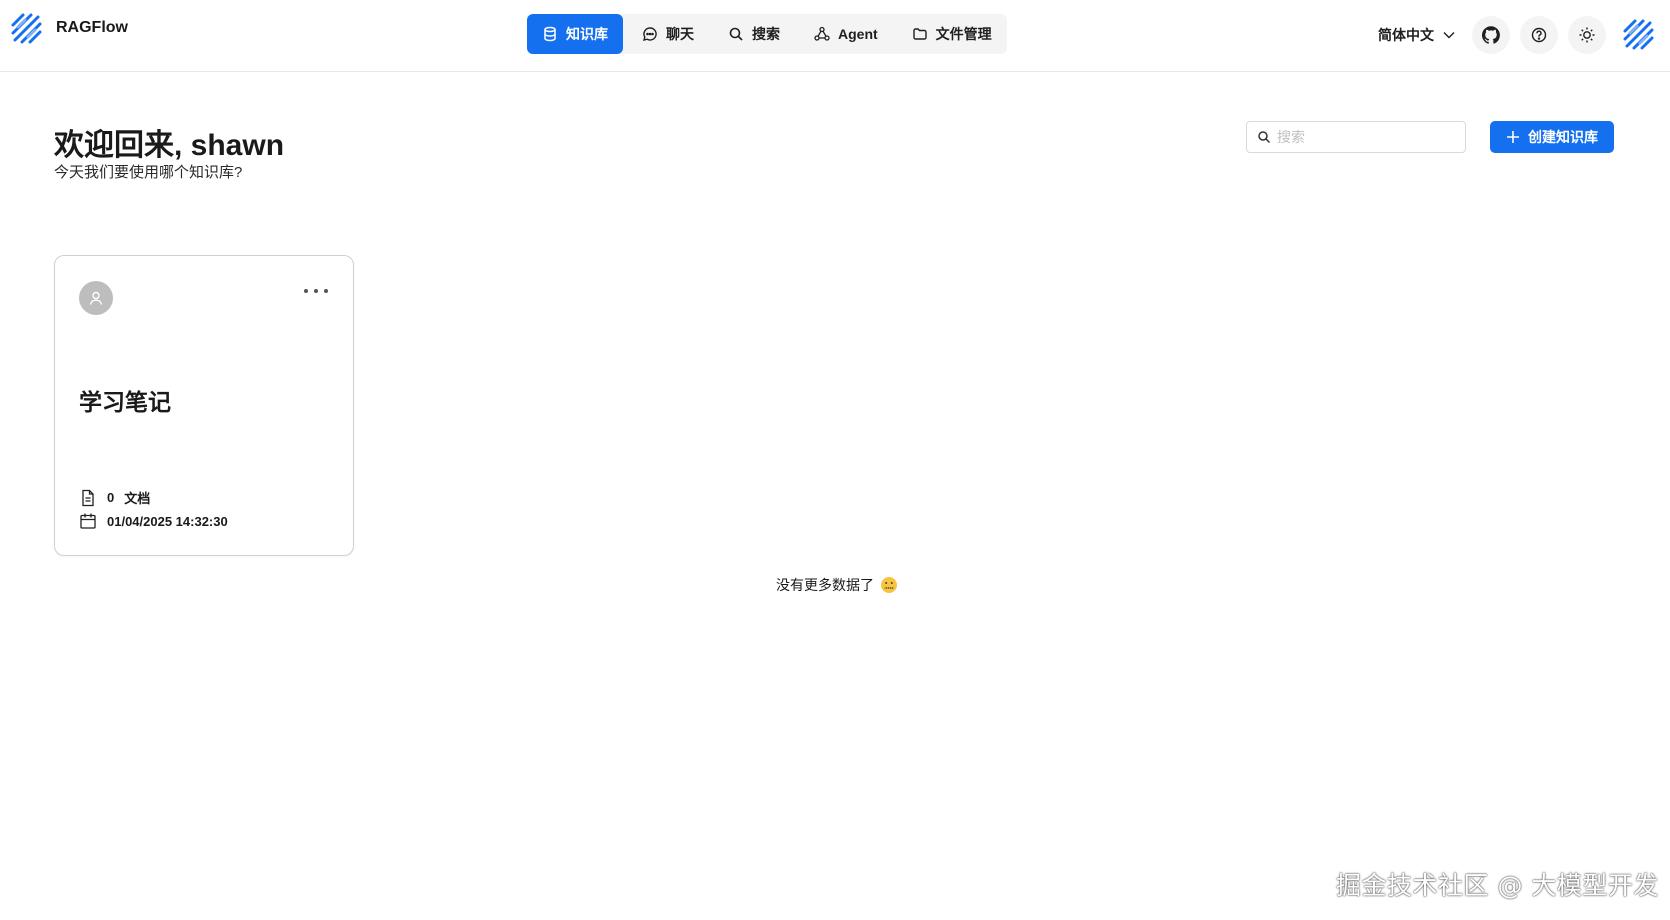 This screenshot has width=1670, height=920. I want to click on kb-search-input, so click(1367, 137).